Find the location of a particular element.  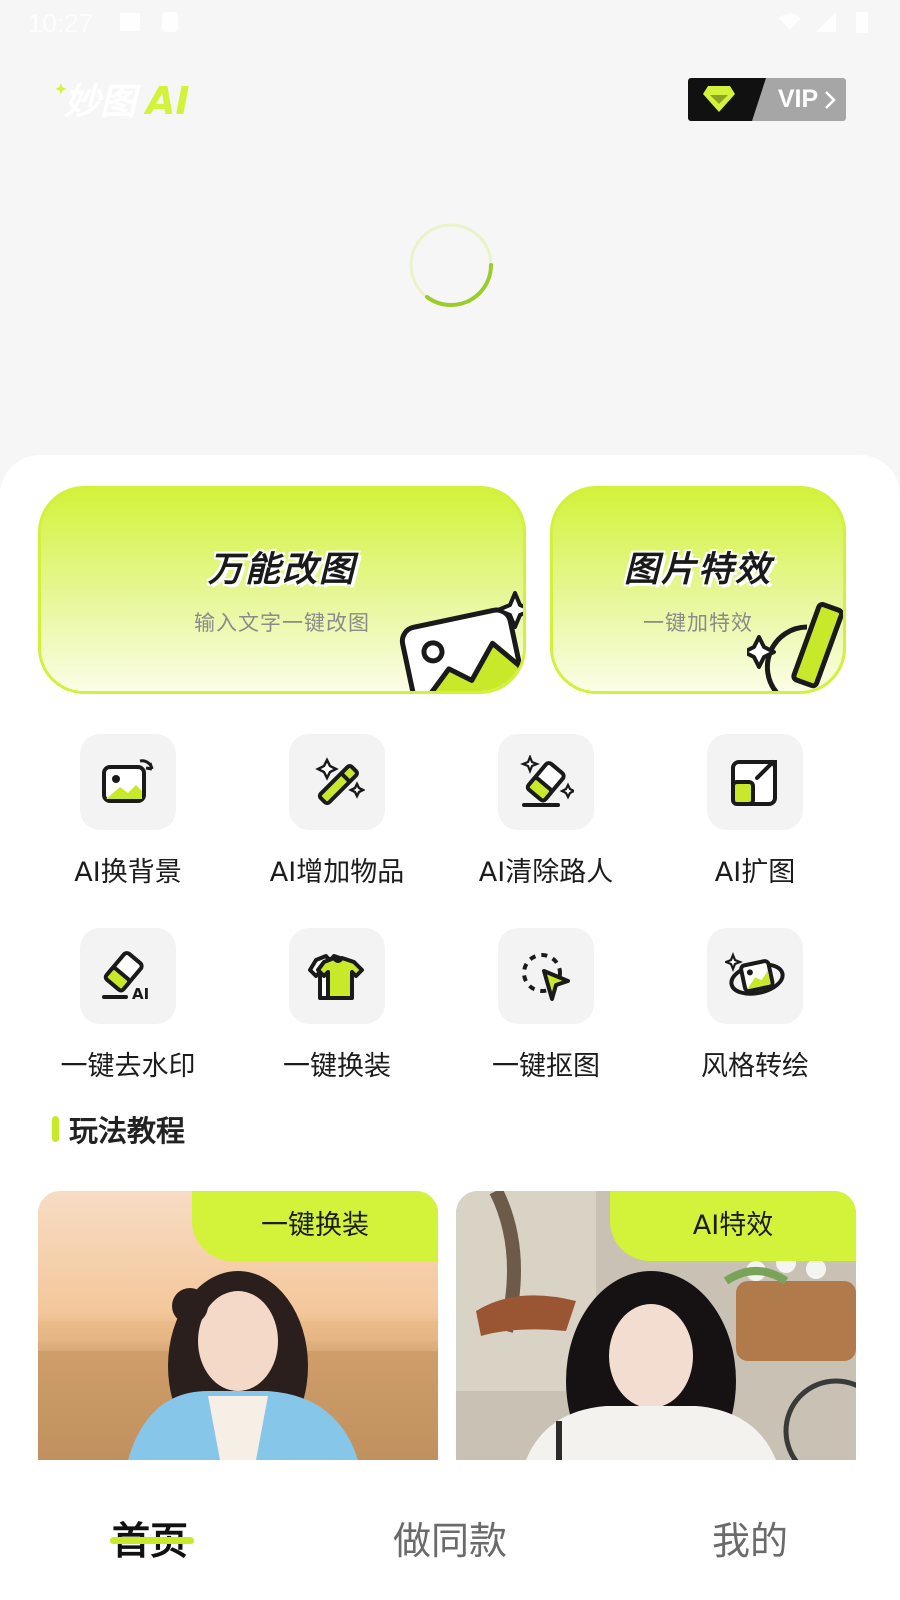

tutorial-tag: AI特效 is located at coordinates (733, 1226).